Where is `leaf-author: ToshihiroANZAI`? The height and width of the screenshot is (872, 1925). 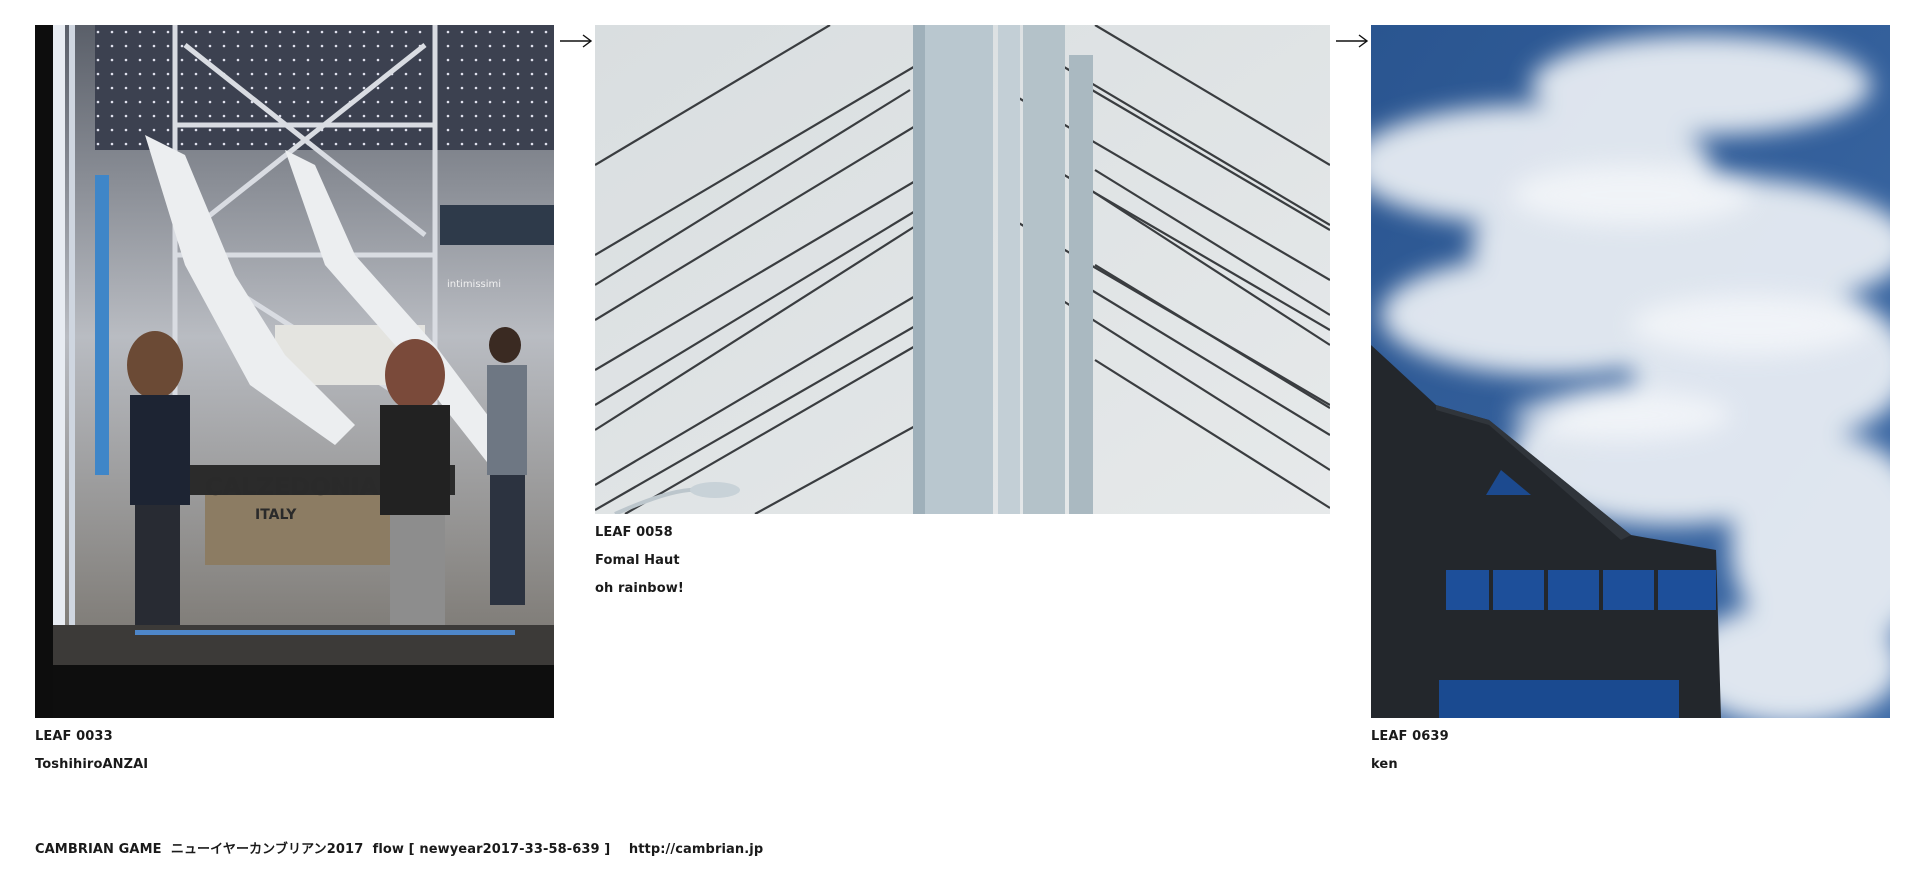
leaf-author: ToshihiroANZAI is located at coordinates (91, 765).